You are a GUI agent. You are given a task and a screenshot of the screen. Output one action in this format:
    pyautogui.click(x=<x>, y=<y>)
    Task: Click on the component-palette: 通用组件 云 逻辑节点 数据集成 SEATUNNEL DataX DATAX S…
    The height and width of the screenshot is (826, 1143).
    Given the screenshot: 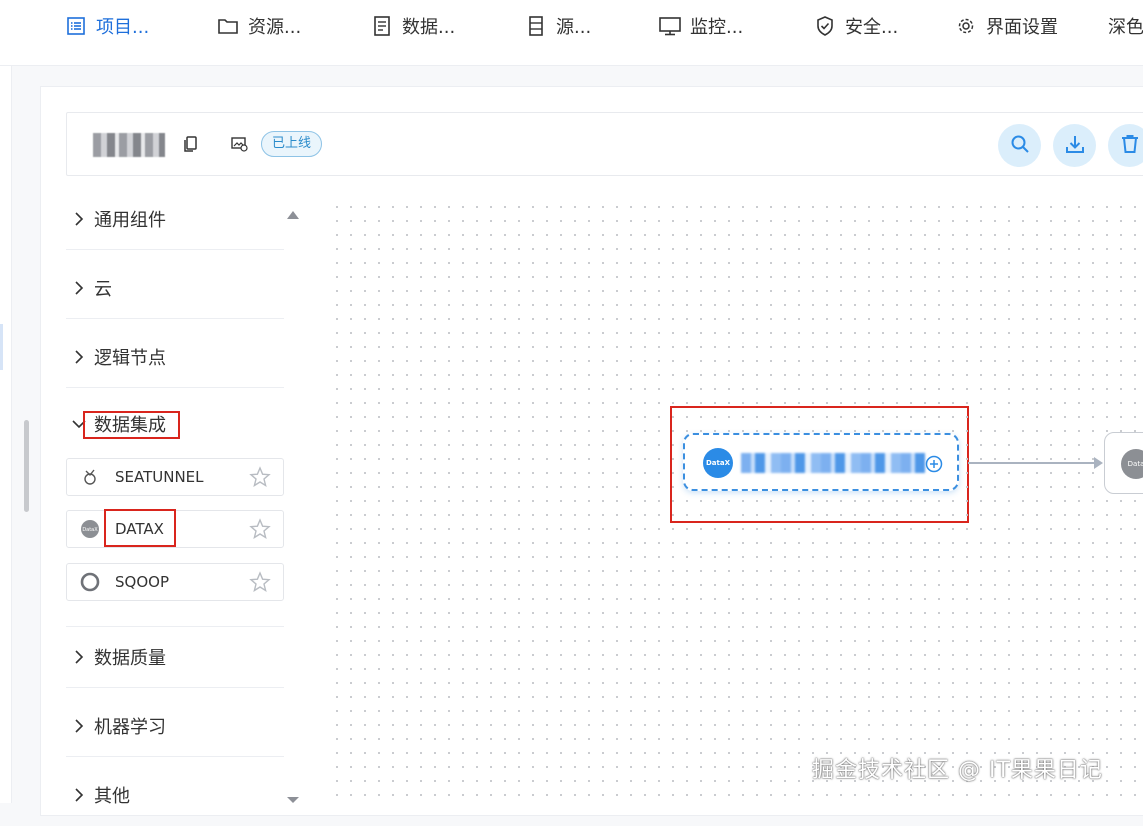 What is the action you would take?
    pyautogui.click(x=176, y=497)
    